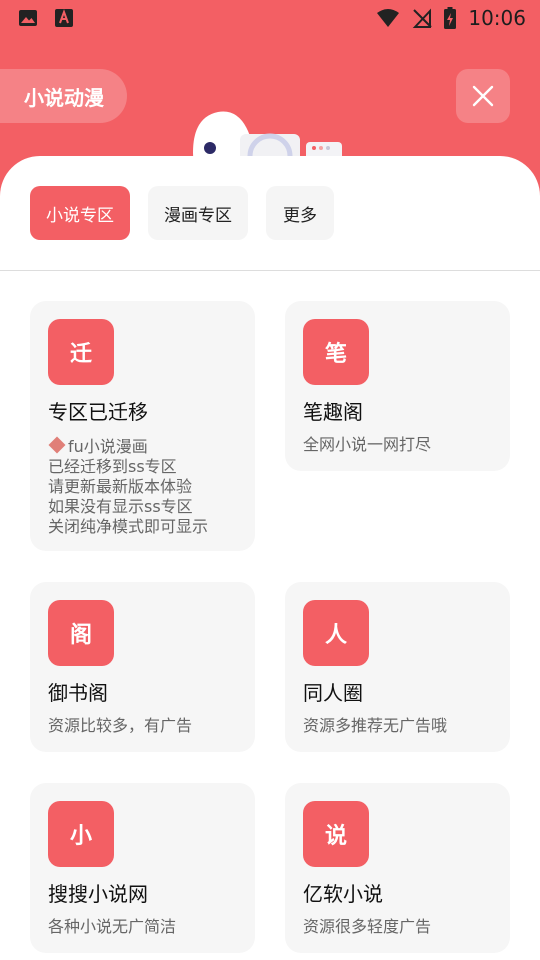  I want to click on card-icon: 人, so click(336, 633).